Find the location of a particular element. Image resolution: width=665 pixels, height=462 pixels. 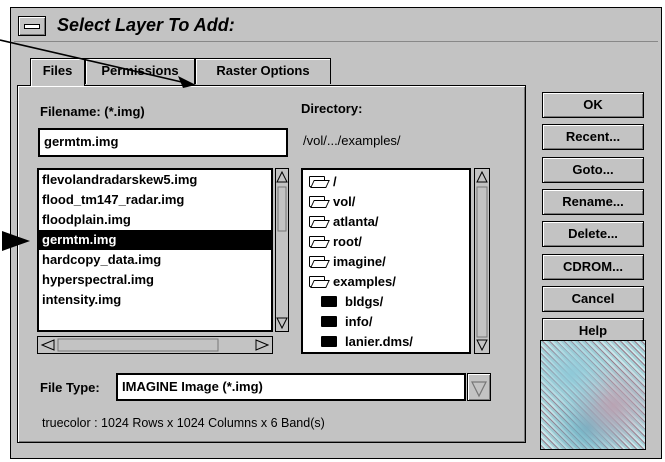

window-menu-button is located at coordinates (32, 26).